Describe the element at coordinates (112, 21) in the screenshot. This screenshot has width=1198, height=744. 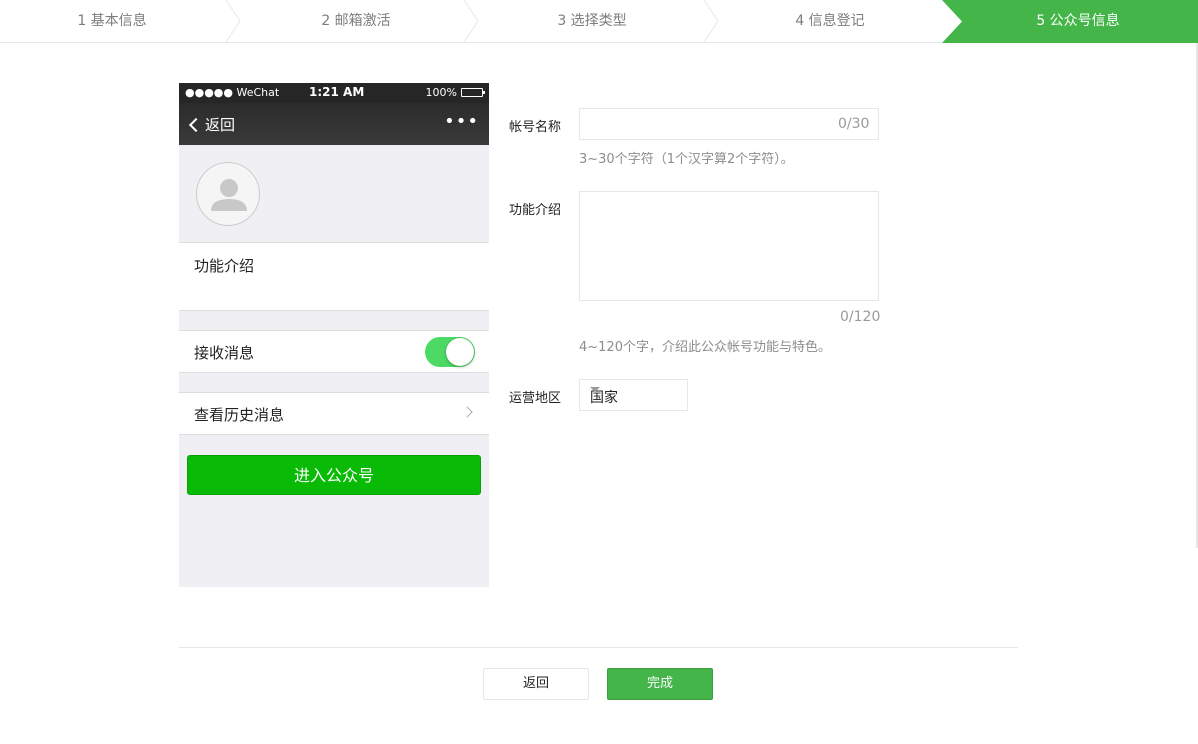
I see `step-1: 1 基本信息` at that location.